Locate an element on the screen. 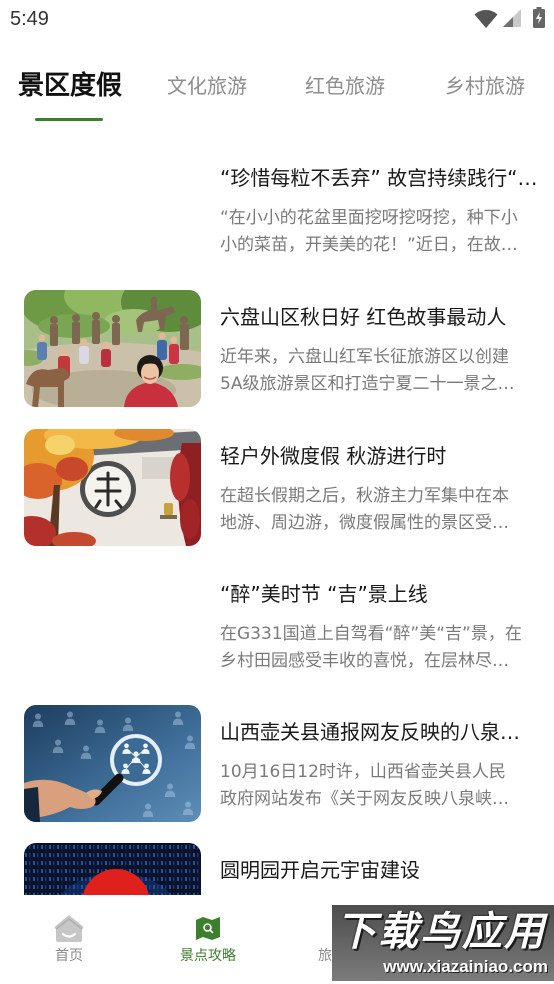  article-summary-line: 在G331国道上自驾看“醉”美“吉”景，在 is located at coordinates (371, 634).